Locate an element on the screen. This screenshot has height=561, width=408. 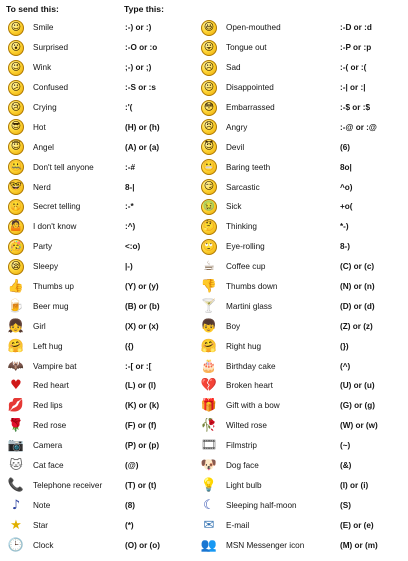
emoticon-shortcut-code: (8) is located at coordinates (130, 505).